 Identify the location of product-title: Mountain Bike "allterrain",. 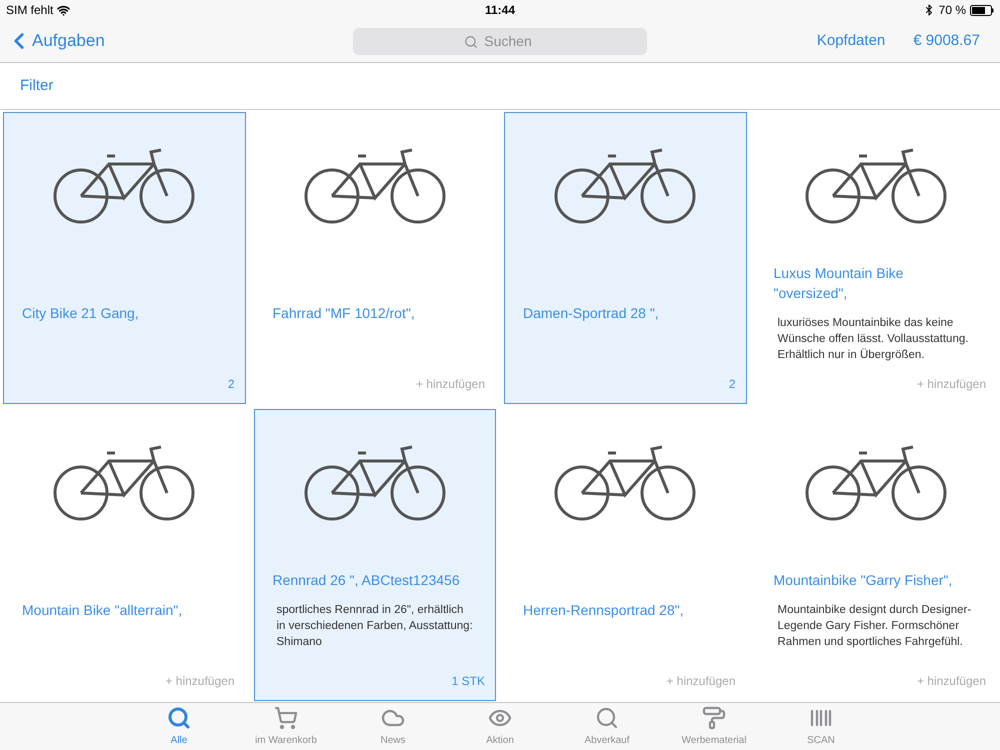
(103, 610).